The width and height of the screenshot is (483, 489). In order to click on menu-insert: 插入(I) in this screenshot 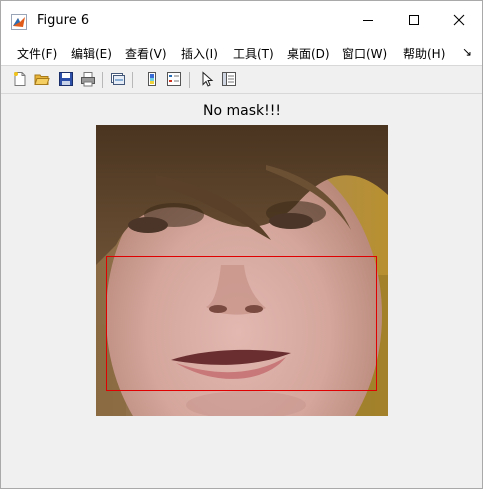, I will do `click(199, 53)`.